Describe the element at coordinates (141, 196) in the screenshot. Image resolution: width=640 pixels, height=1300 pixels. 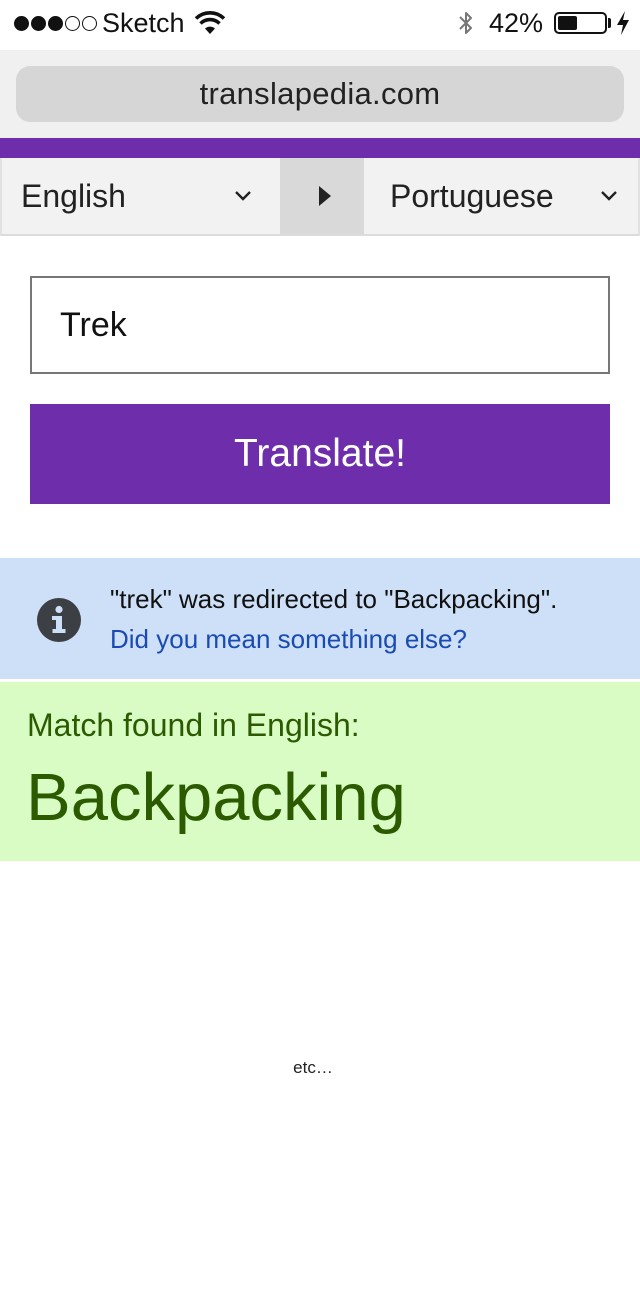
I see `source-language-select: English` at that location.